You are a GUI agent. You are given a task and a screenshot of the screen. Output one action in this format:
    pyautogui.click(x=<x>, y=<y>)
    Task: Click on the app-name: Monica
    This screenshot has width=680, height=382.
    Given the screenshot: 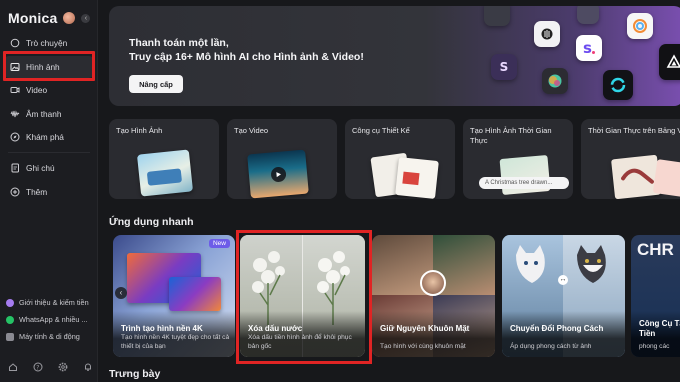 What is the action you would take?
    pyautogui.click(x=33, y=18)
    